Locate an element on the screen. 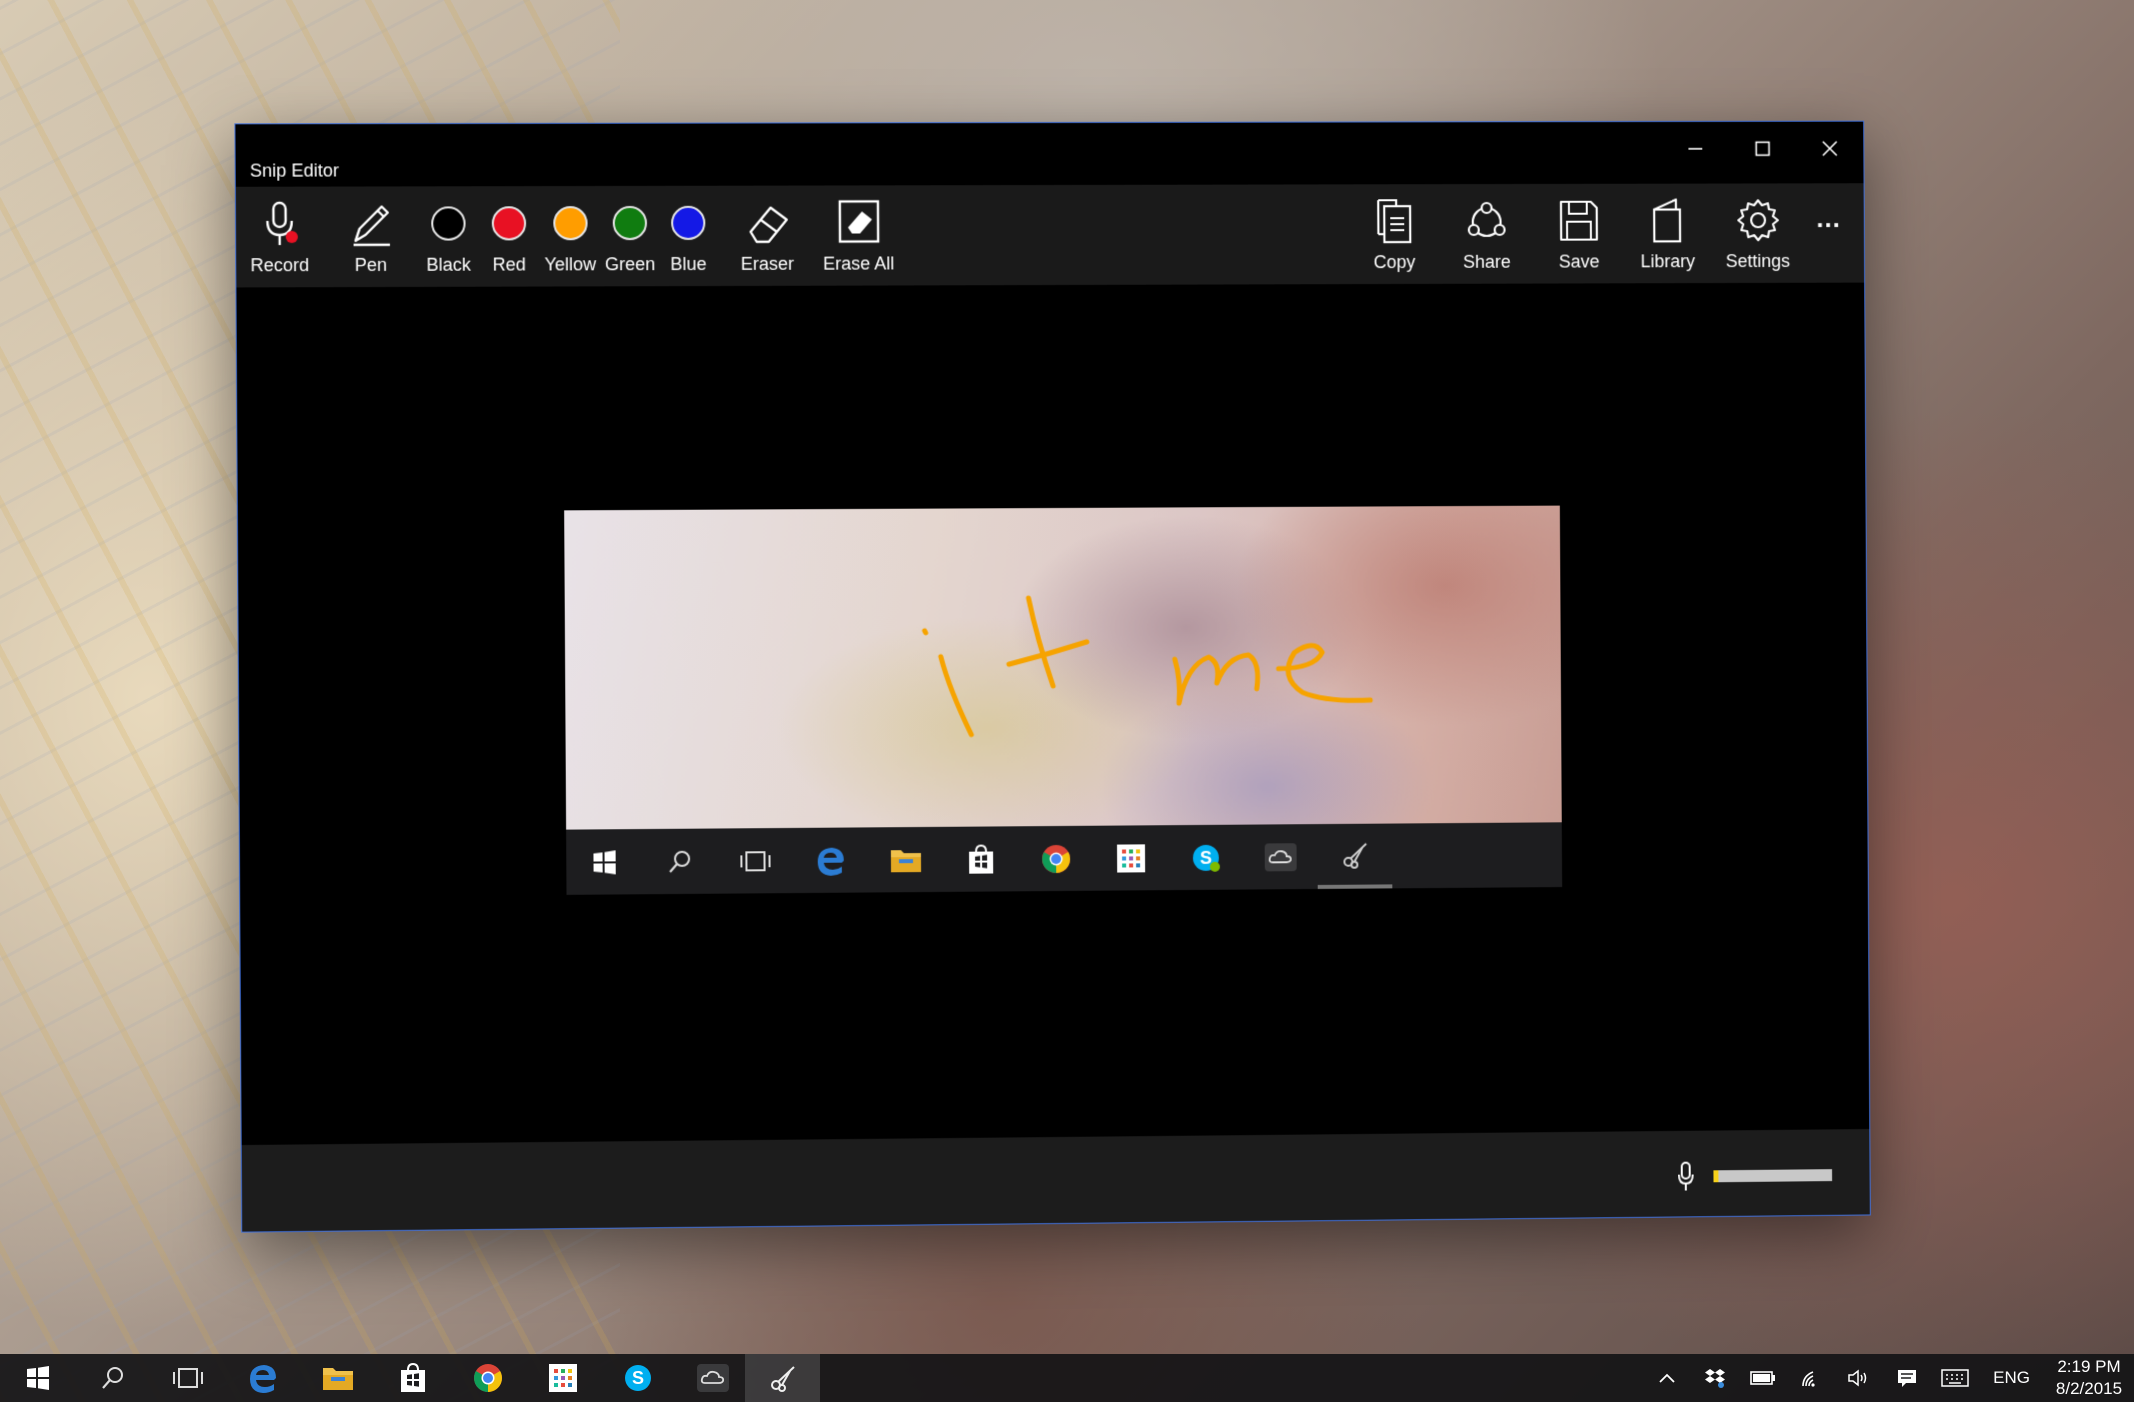 This screenshot has width=2134, height=1402. apps-grid-icon is located at coordinates (1130, 858).